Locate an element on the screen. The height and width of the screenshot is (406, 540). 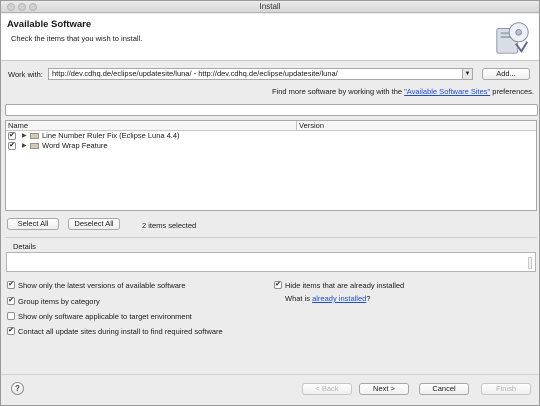
help-icon: ? is located at coordinates (17, 388).